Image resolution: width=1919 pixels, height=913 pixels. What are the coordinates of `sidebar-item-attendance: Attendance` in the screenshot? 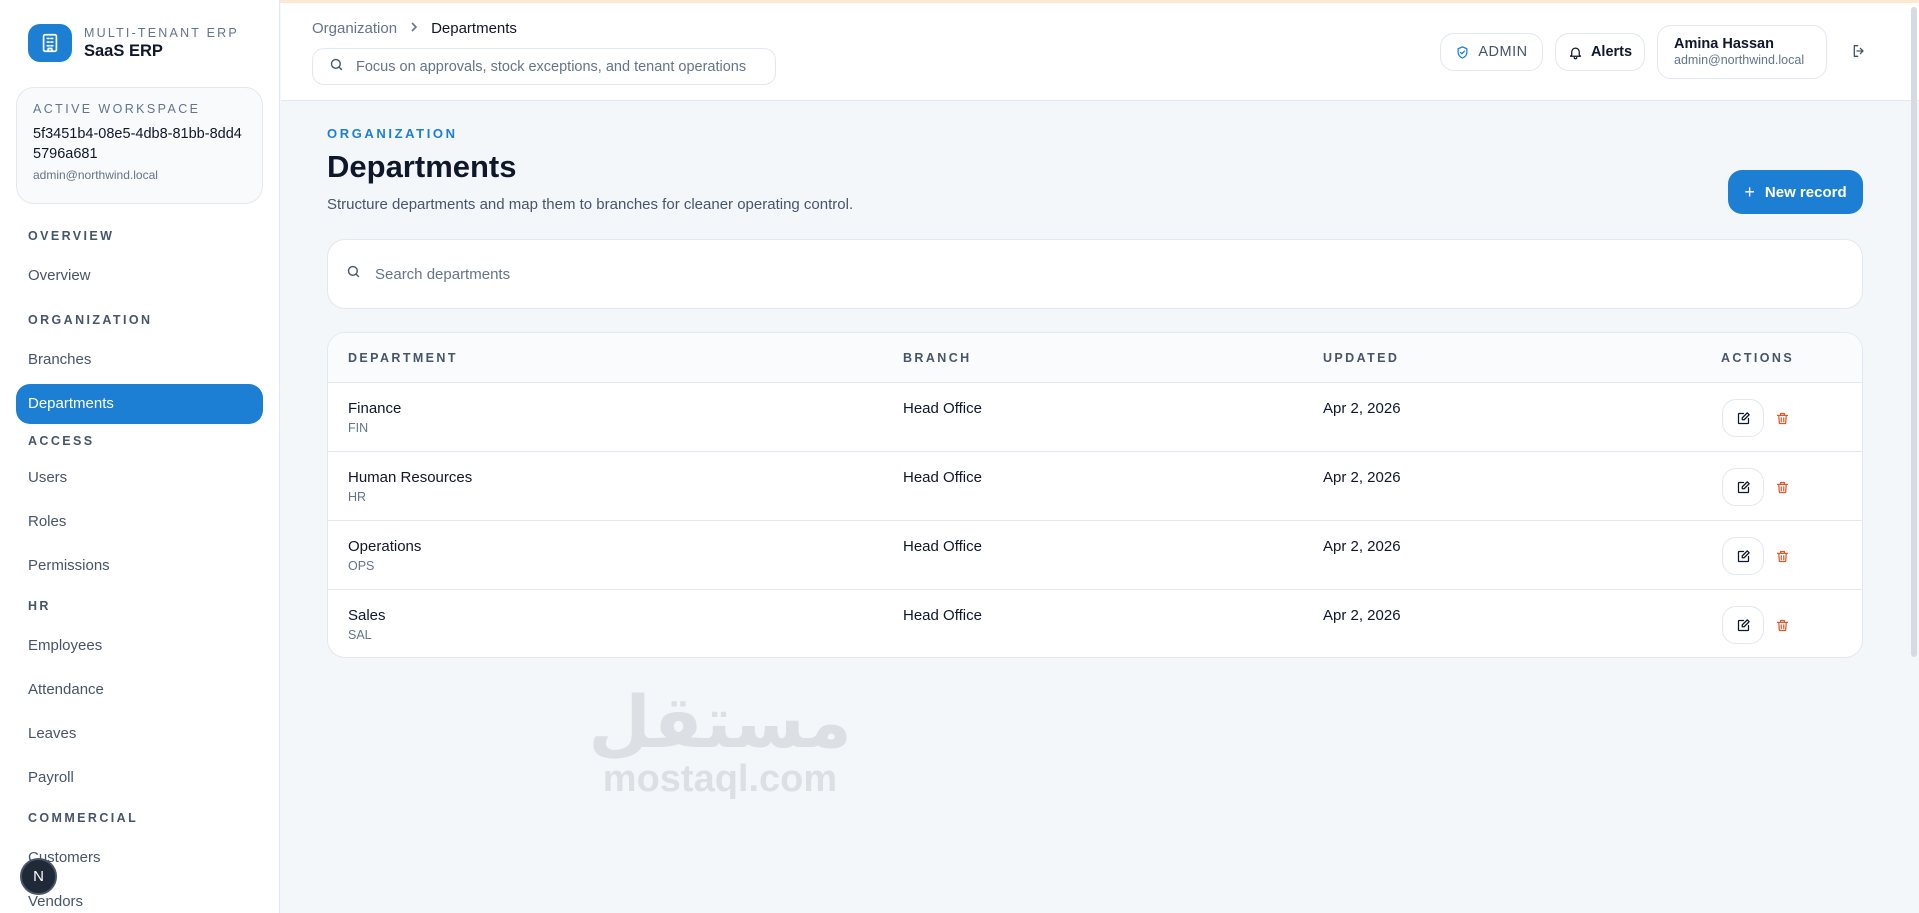 It's located at (139, 690).